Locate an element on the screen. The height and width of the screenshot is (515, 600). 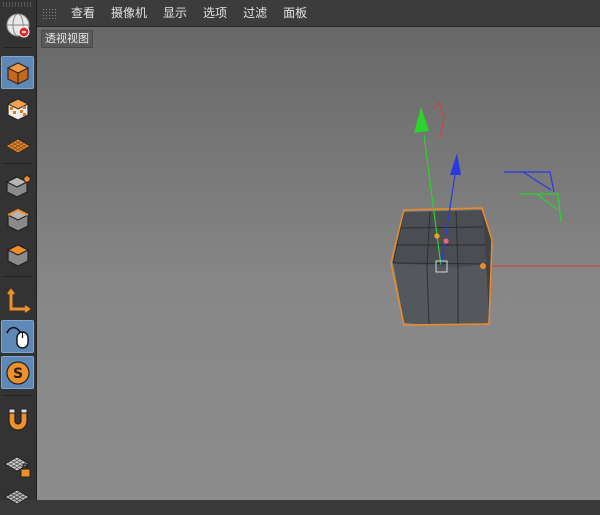
polygons-mode-icon is located at coordinates (17, 255).